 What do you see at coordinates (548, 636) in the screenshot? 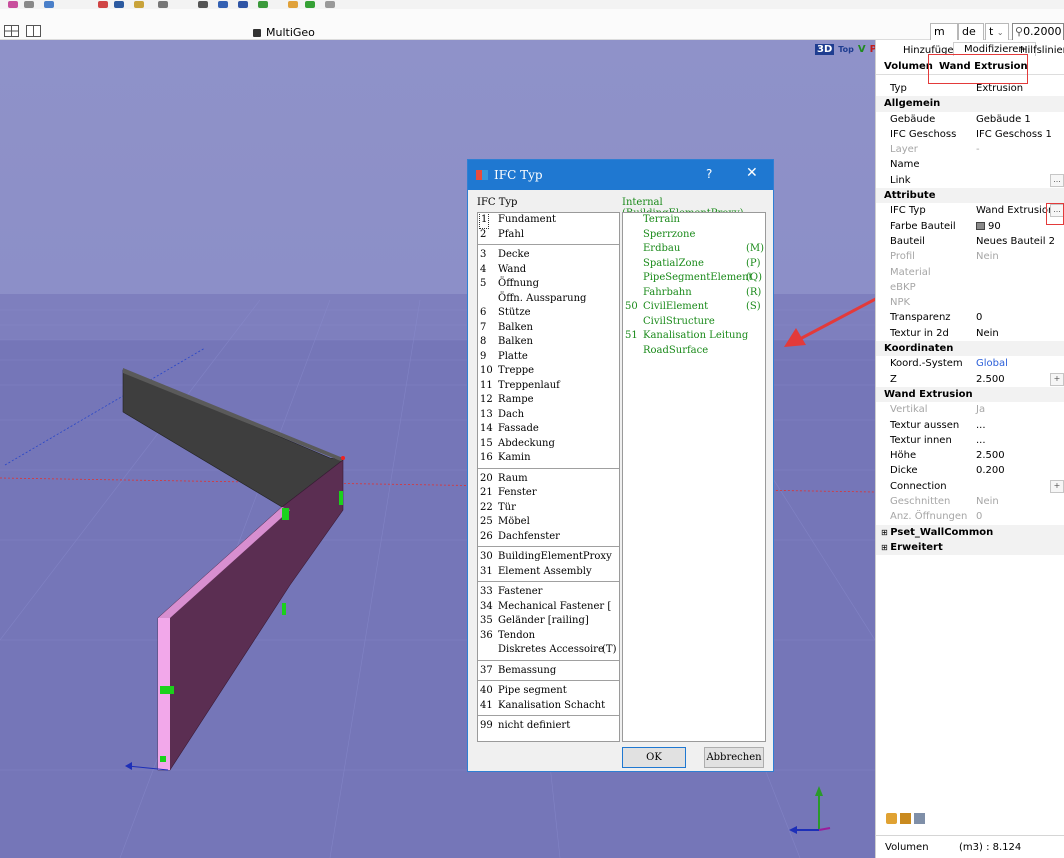
I see `ifc-type-item: 36 Tendon` at bounding box center [548, 636].